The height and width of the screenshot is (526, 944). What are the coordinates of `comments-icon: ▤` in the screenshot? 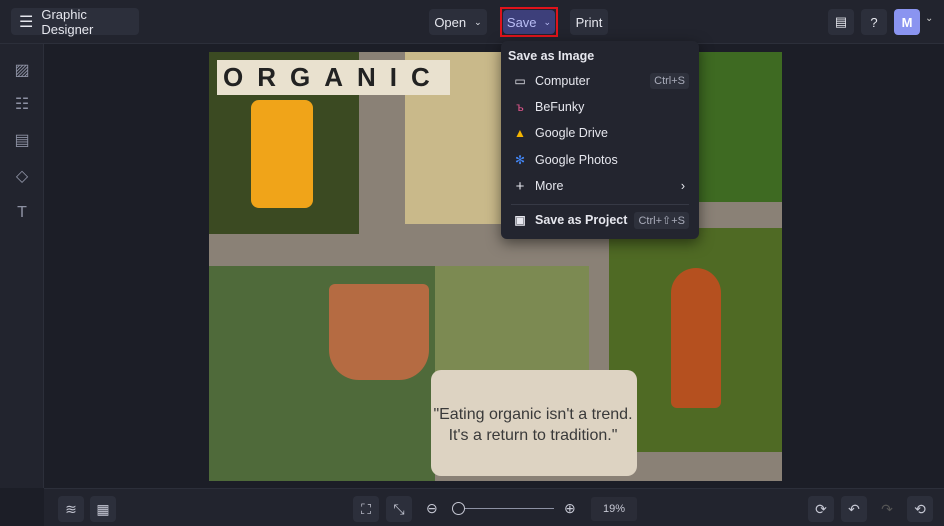 It's located at (841, 22).